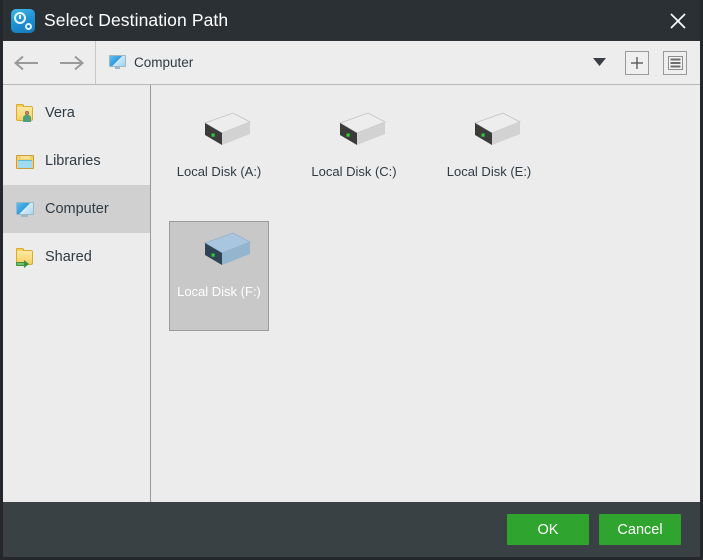 The width and height of the screenshot is (703, 560). Describe the element at coordinates (351, 529) in the screenshot. I see `dialog-footer: OK Cancel` at that location.